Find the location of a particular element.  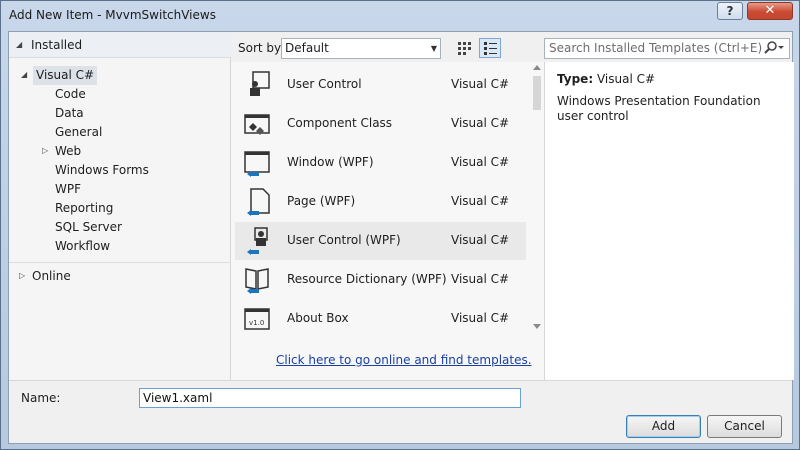

name-label: Name: is located at coordinates (41, 398).